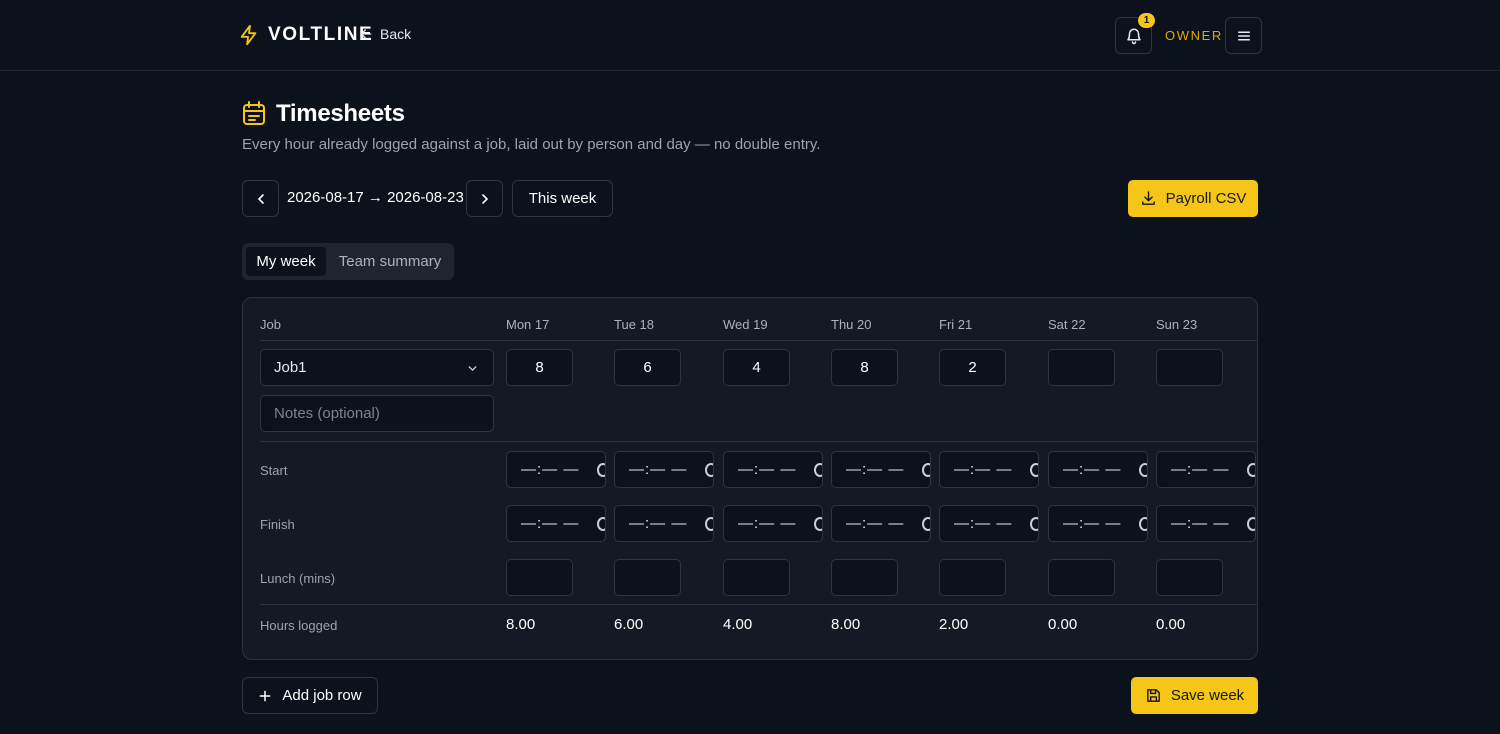 This screenshot has height=734, width=1500. What do you see at coordinates (1193, 198) in the screenshot?
I see `payroll-csv-button: Payroll CSV` at bounding box center [1193, 198].